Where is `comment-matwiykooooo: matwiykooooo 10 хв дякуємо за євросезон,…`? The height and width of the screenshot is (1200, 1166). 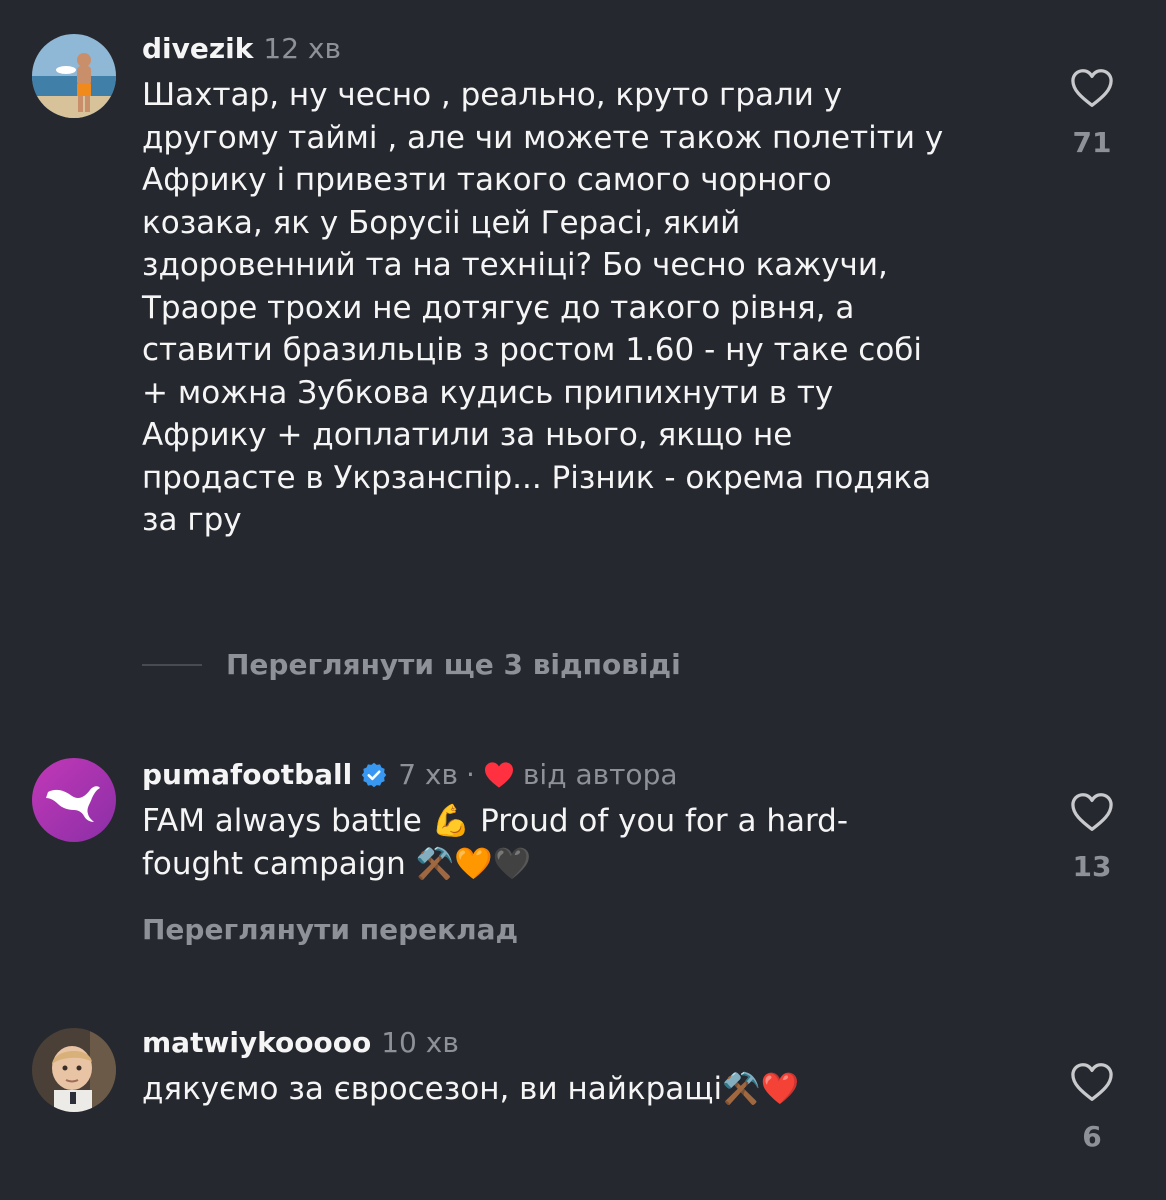
comment-matwiykooooo: matwiykooooo 10 хв дякуємо за євросезон,… is located at coordinates (592, 1068).